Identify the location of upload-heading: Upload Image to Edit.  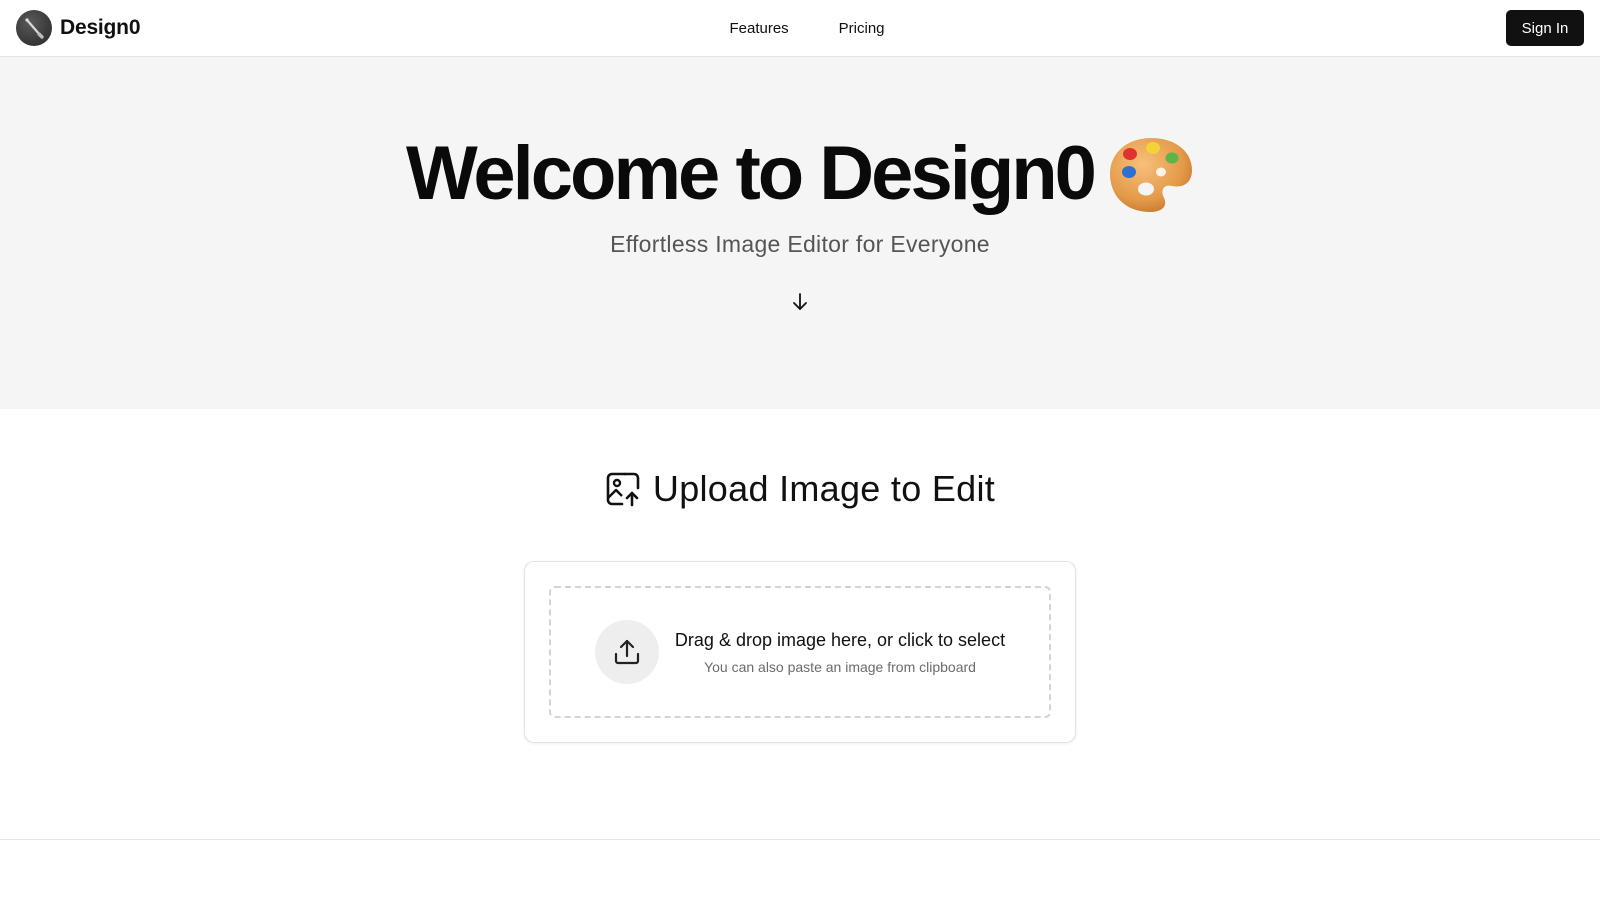
(800, 489).